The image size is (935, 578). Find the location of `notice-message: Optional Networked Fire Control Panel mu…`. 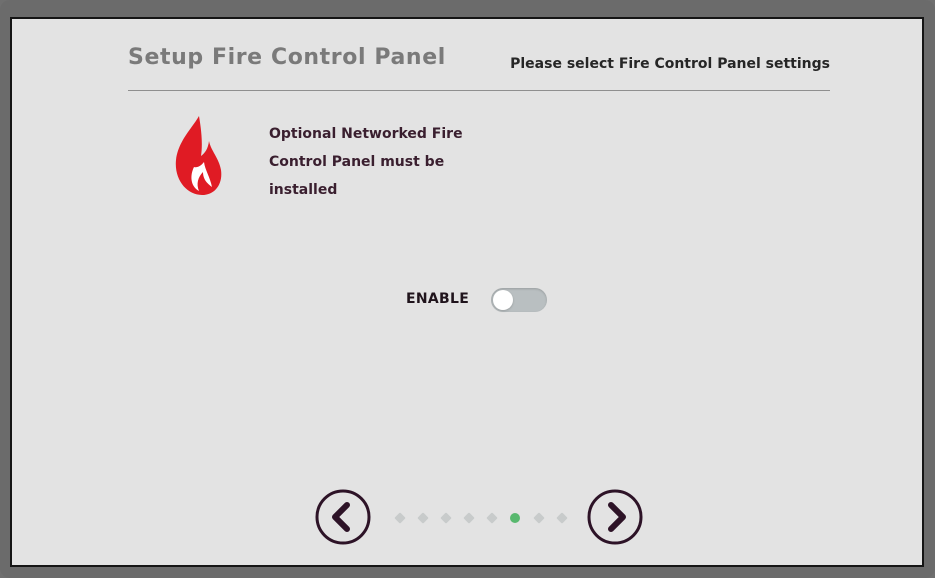

notice-message: Optional Networked Fire Control Panel mu… is located at coordinates (384, 162).